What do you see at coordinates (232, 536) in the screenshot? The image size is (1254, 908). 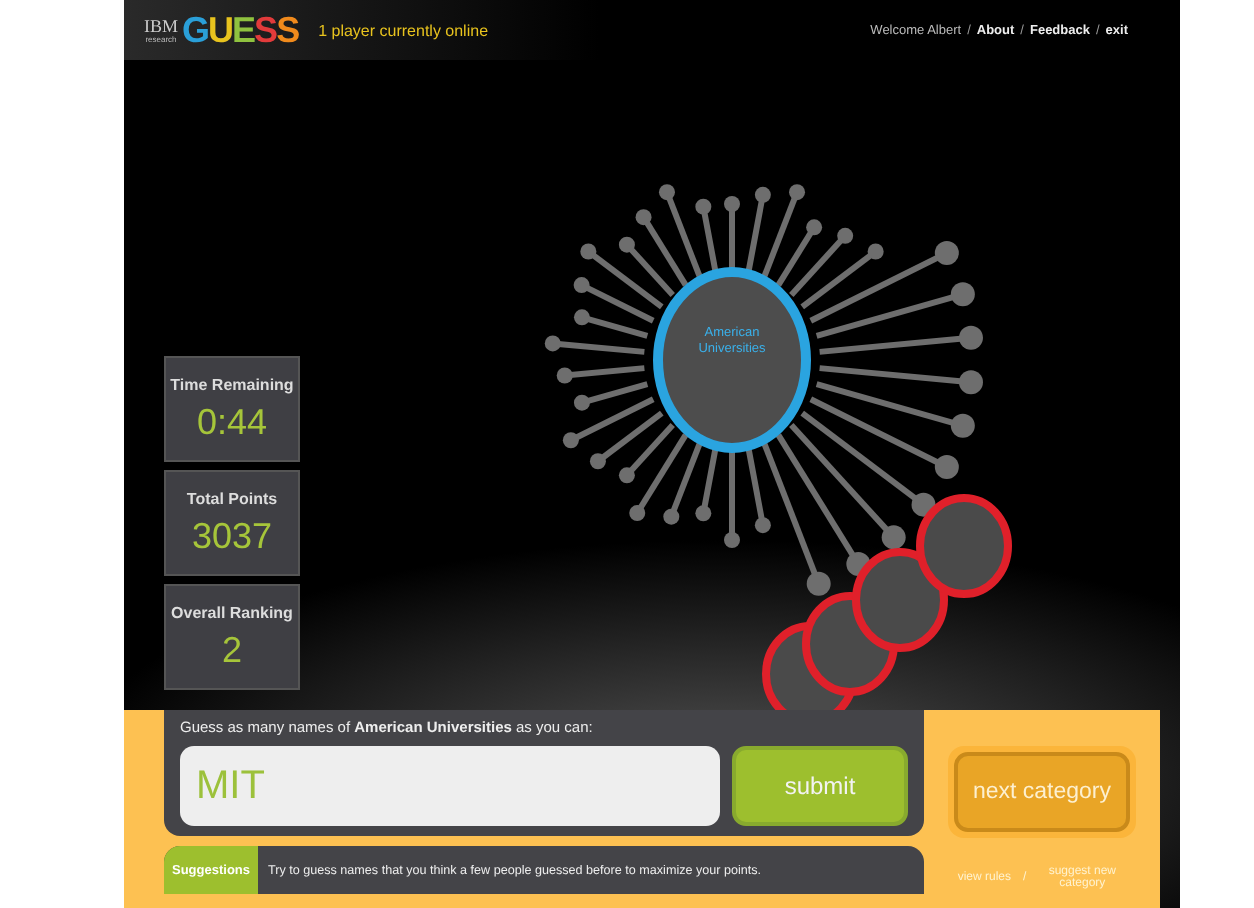 I see `stat-value: 3037` at bounding box center [232, 536].